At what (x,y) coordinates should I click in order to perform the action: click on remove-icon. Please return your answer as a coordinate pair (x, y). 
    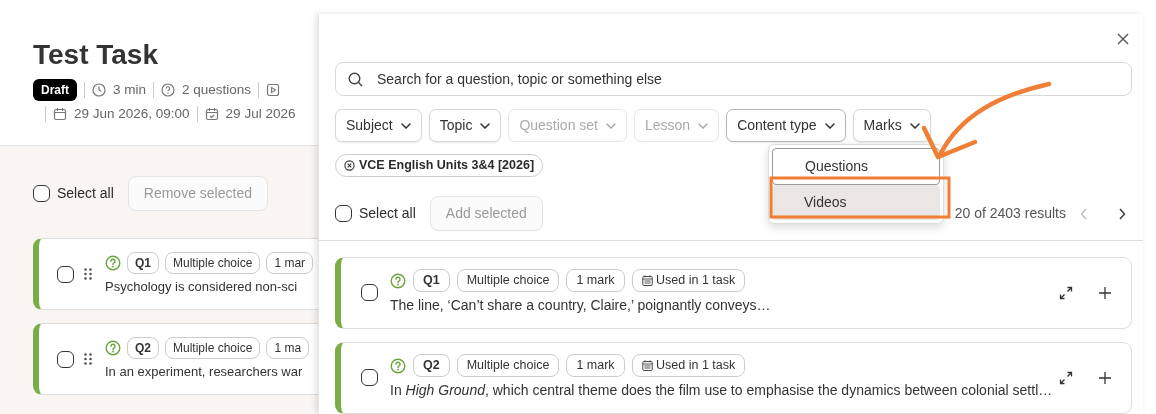
    Looking at the image, I should click on (349, 165).